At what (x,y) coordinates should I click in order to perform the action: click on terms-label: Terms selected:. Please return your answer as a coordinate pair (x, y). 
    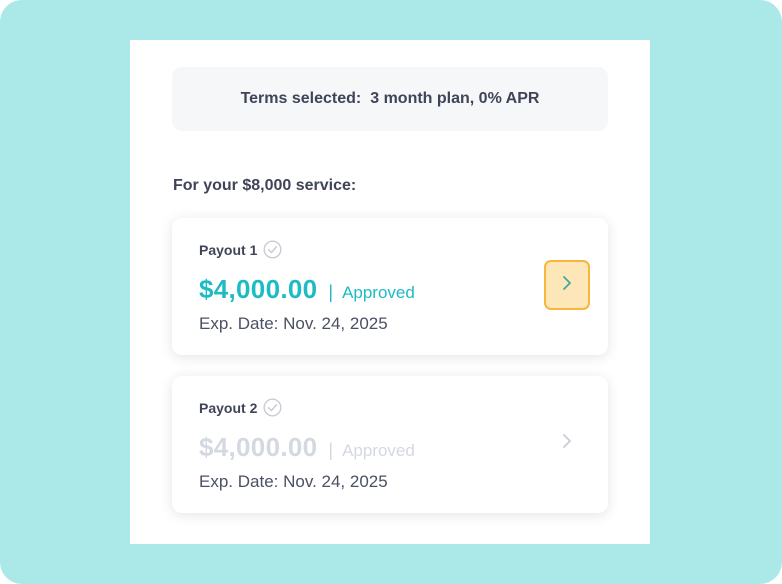
    Looking at the image, I should click on (301, 98).